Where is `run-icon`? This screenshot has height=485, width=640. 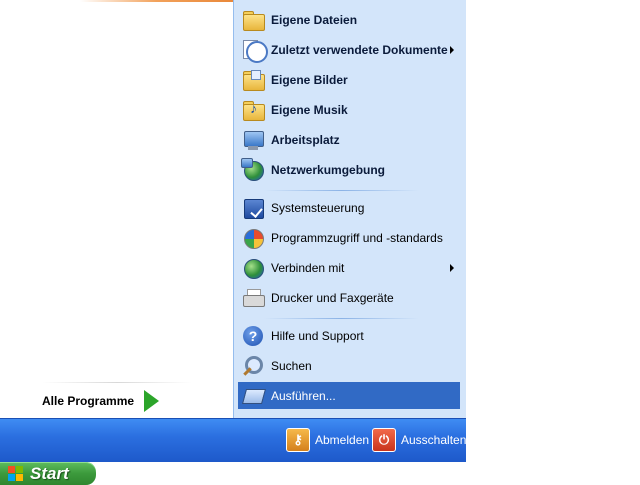
run-icon is located at coordinates (254, 396).